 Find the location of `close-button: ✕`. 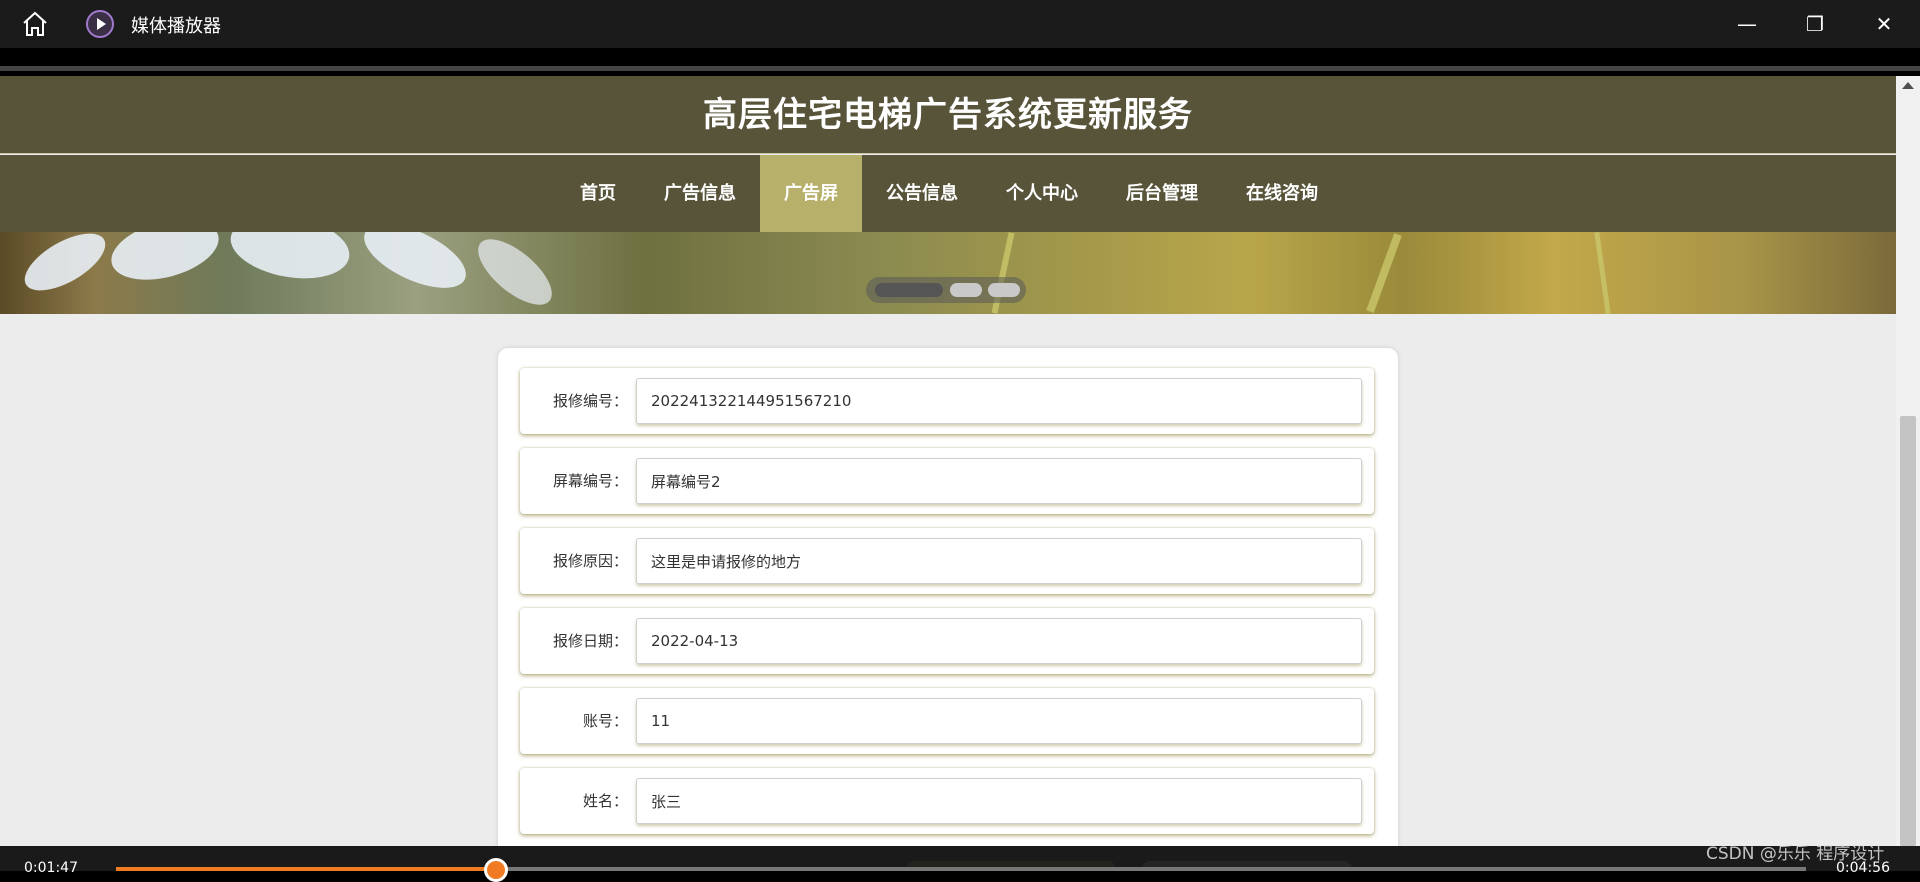

close-button: ✕ is located at coordinates (1884, 24).